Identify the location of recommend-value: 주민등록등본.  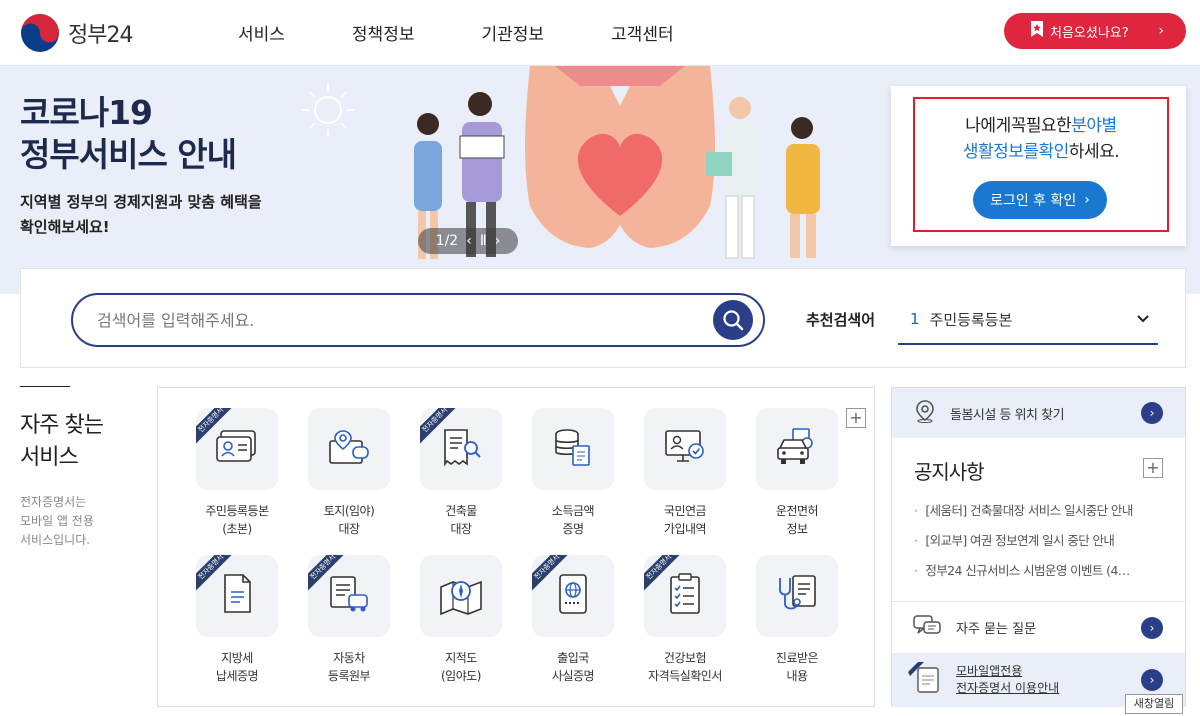
(971, 319).